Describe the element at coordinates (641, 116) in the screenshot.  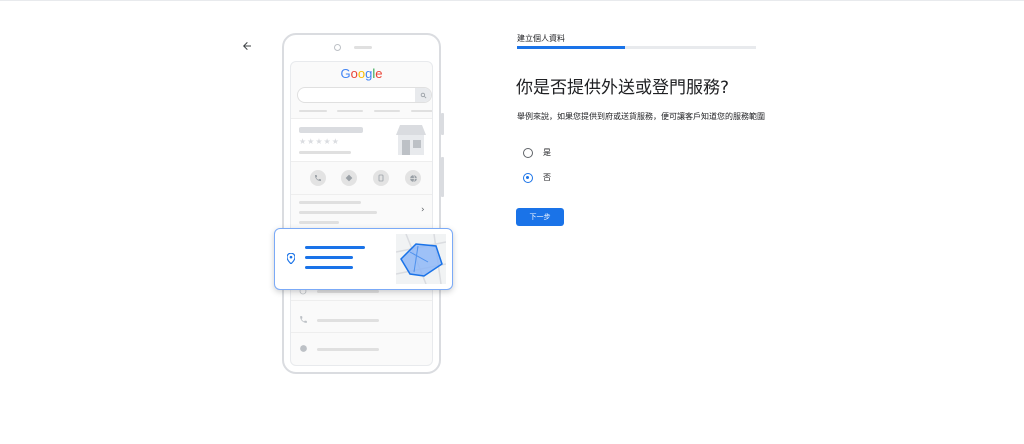
I see `description-text: 舉例來說，如果您提供到府或送貨服務，便可讓客戶知道您的服務範圍` at that location.